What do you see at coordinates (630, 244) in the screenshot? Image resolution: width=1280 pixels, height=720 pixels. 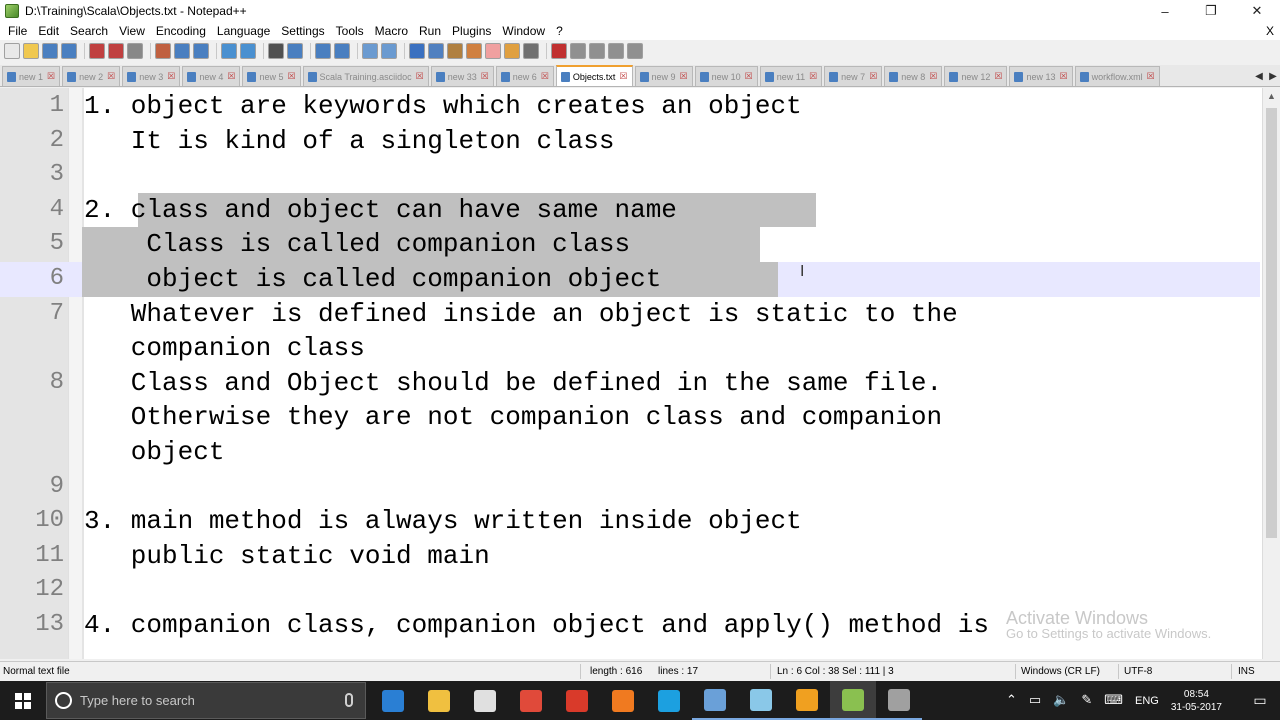 I see `editor-line: 5 Class is called companion class` at bounding box center [630, 244].